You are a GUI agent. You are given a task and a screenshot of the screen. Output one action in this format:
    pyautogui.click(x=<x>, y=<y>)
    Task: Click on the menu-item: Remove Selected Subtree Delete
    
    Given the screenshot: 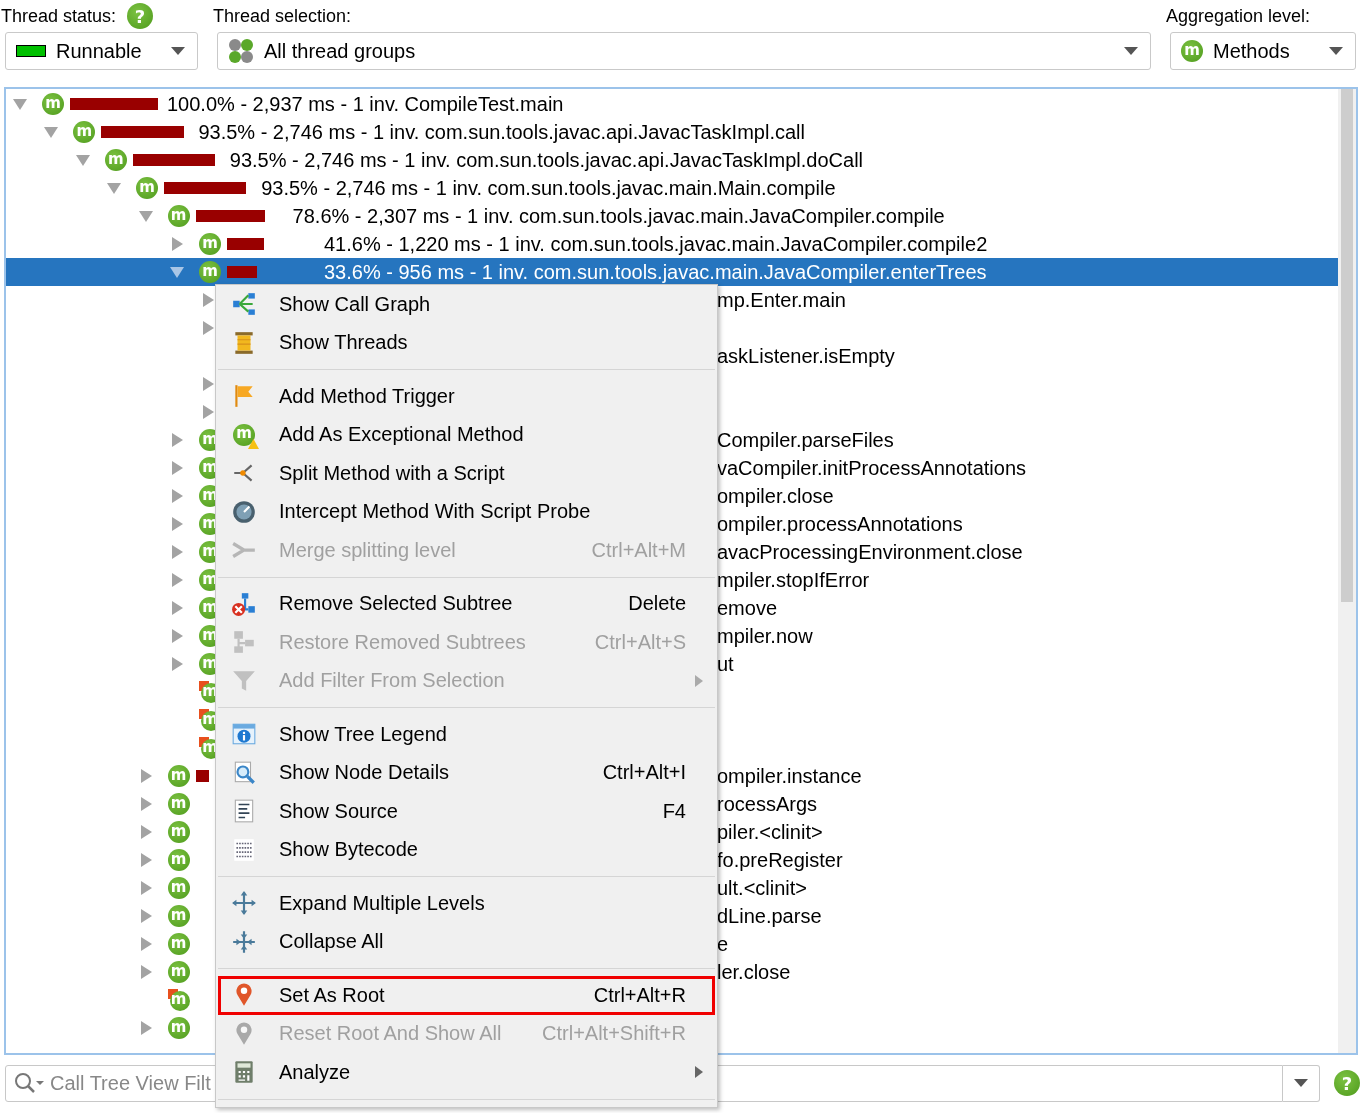 What is the action you would take?
    pyautogui.click(x=466, y=603)
    